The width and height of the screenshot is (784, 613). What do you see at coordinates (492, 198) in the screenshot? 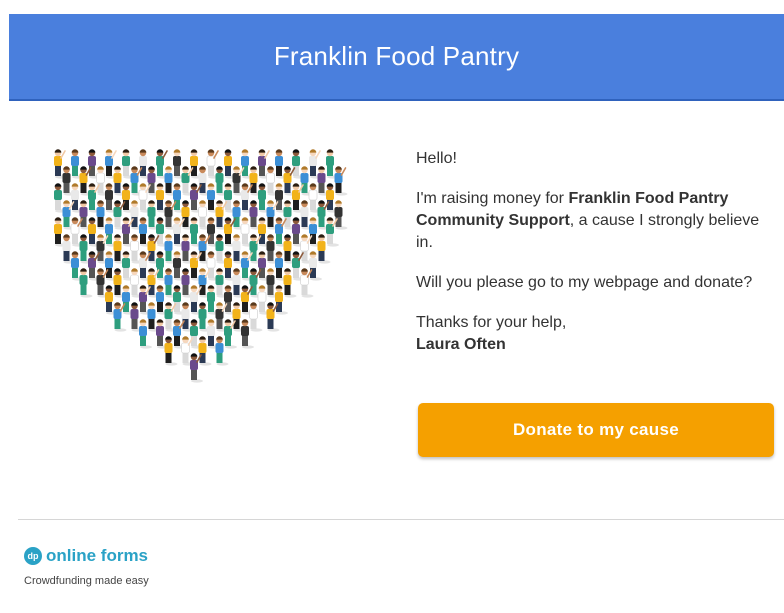
I see `intro-prefix: I'm raising money for` at bounding box center [492, 198].